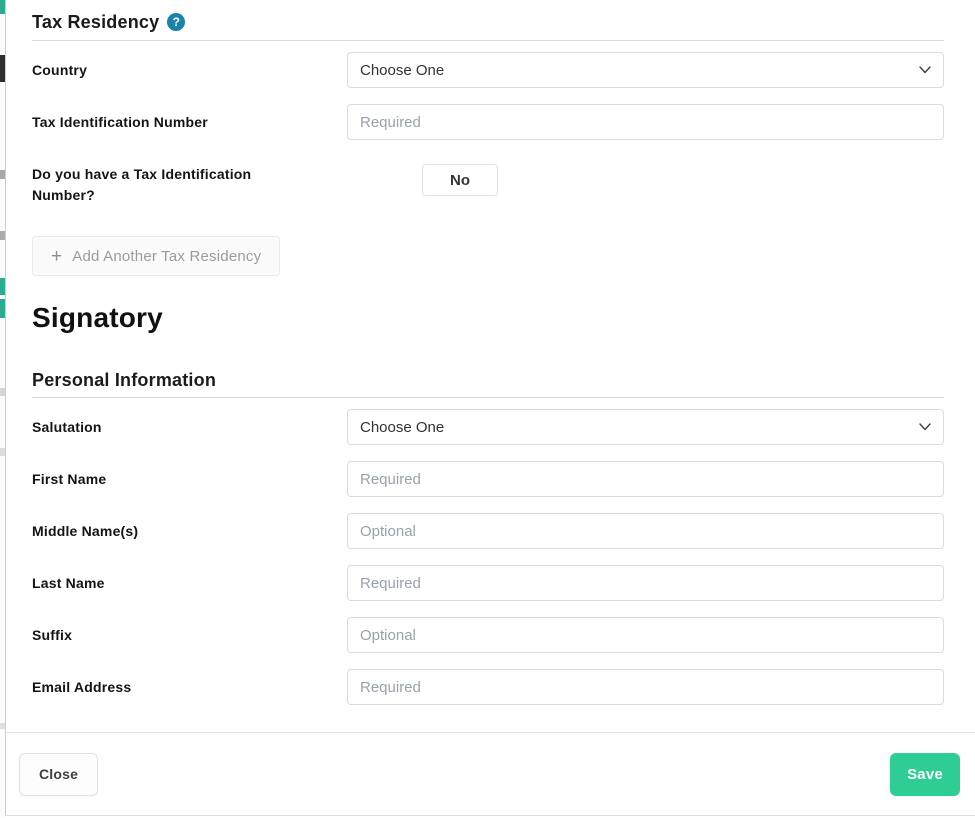  I want to click on country-row: Country Choose One, so click(488, 70).